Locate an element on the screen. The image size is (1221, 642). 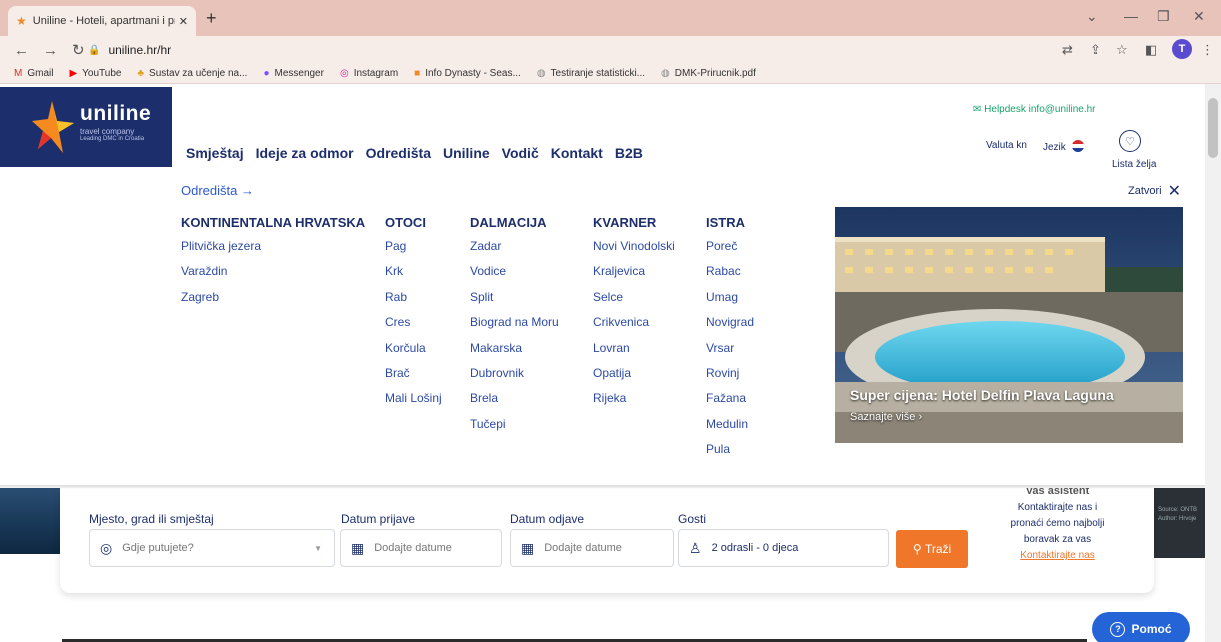
destination-link: Vrsar is located at coordinates (730, 352).